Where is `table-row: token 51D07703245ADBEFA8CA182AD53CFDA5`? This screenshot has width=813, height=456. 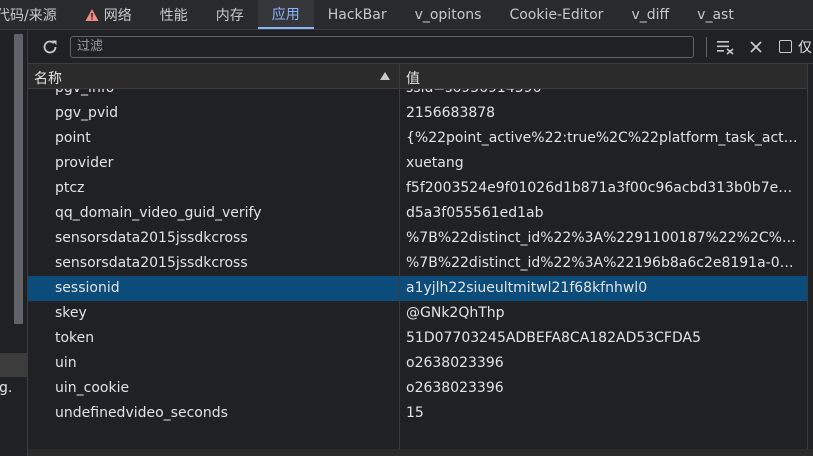 table-row: token 51D07703245ADBEFA8CA182AD53CFDA5 is located at coordinates (420, 338).